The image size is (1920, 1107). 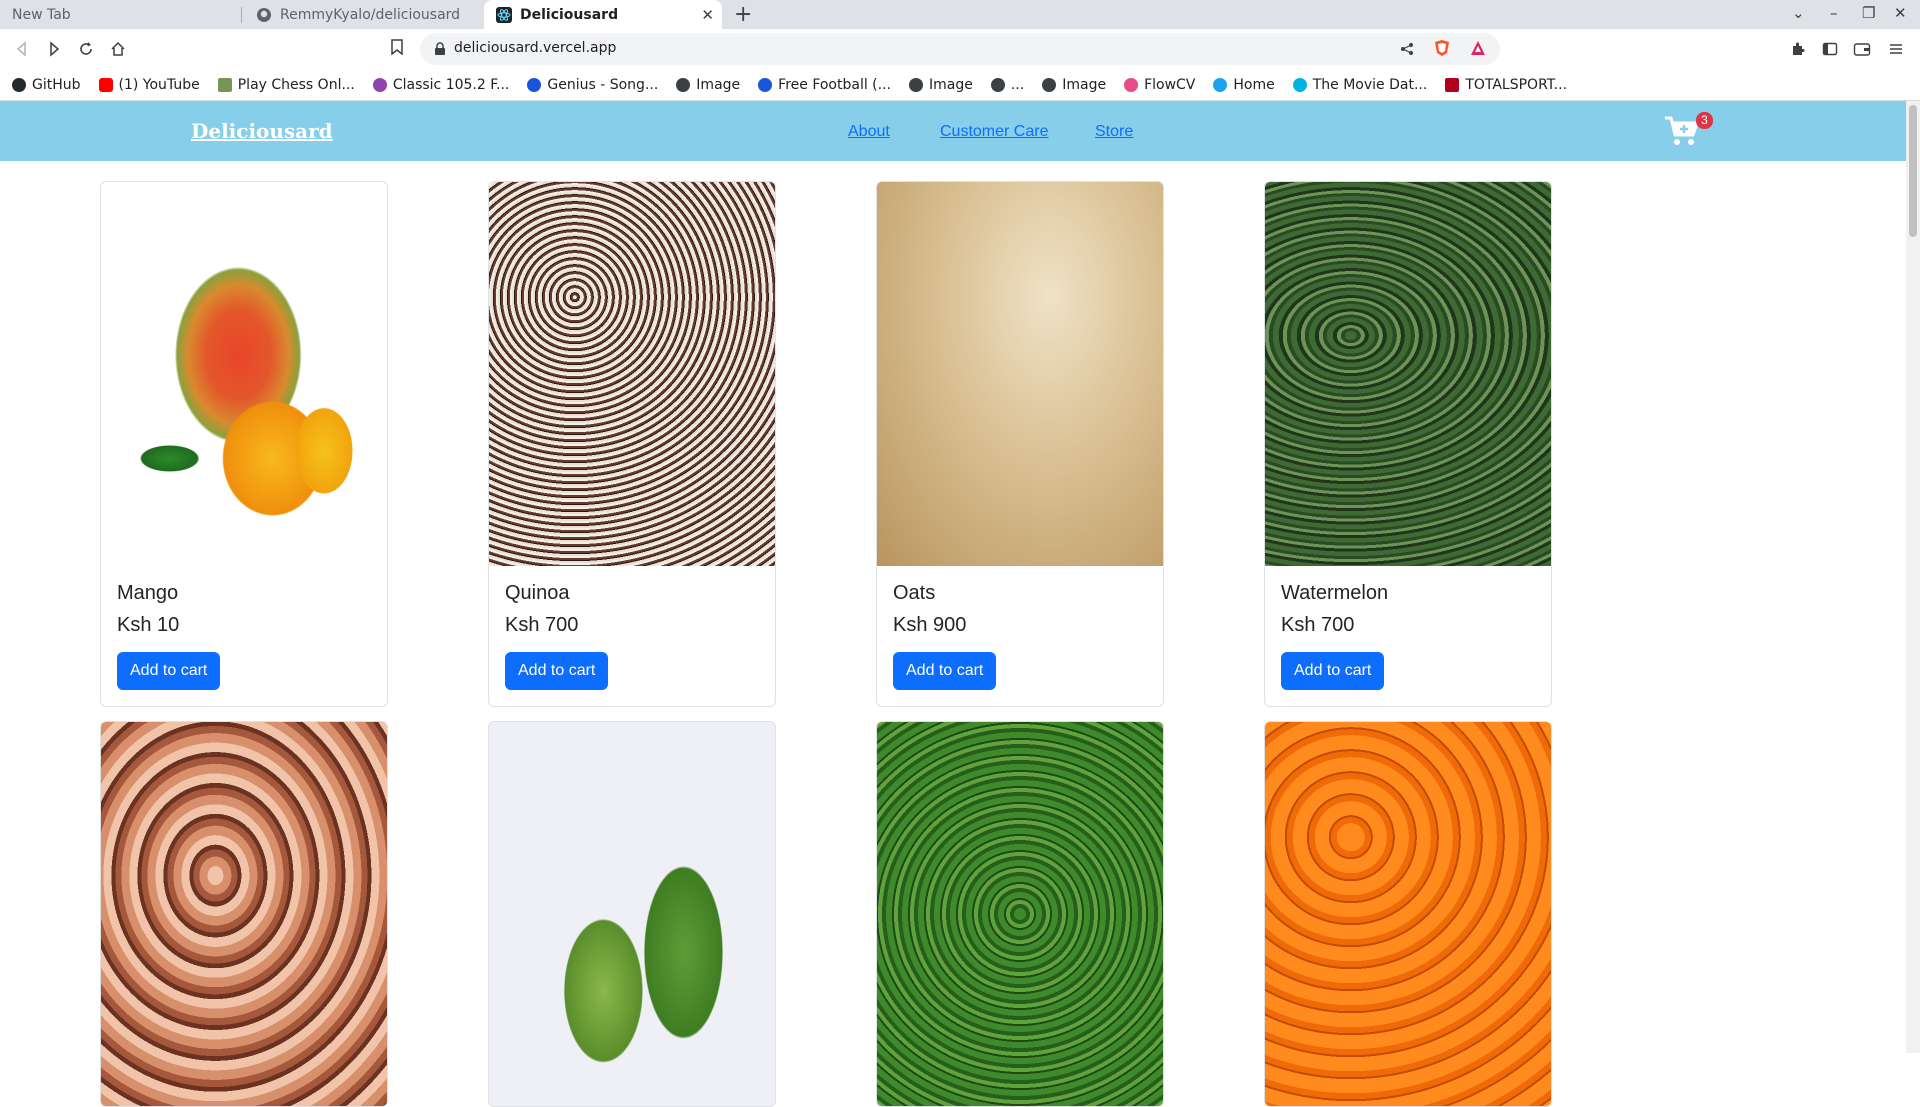 I want to click on mango-image, so click(x=244, y=374).